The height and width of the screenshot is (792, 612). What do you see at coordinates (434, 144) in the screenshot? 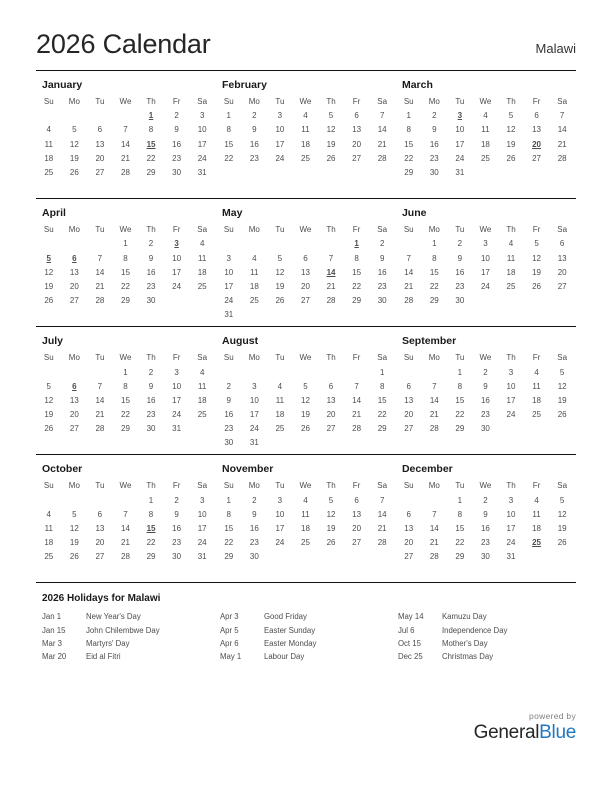
I see `day-cell: 16` at bounding box center [434, 144].